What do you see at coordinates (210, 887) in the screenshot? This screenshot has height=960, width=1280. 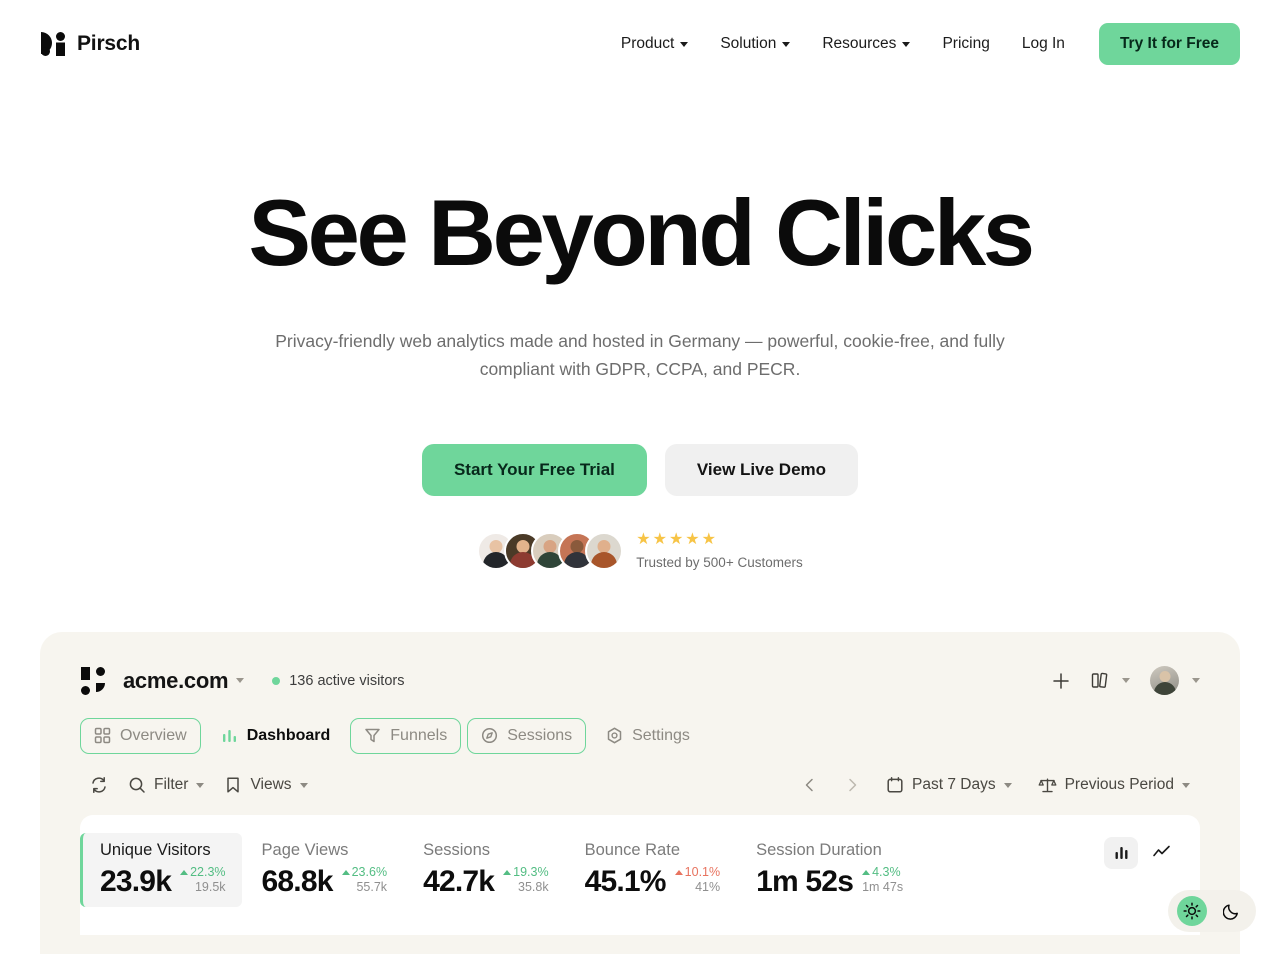 I see `metric-previous: 19.5k` at bounding box center [210, 887].